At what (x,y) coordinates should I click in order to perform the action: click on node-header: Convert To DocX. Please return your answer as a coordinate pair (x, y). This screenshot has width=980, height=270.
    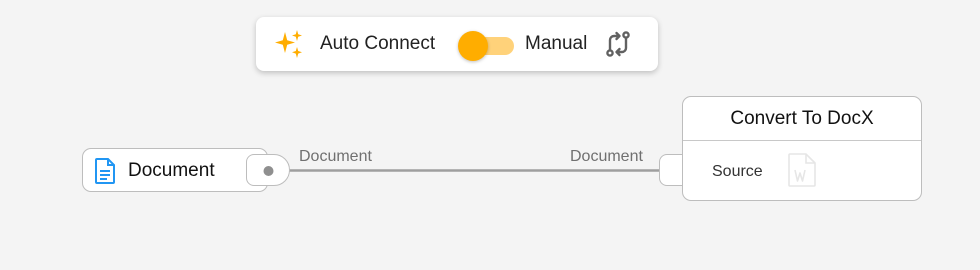
    Looking at the image, I should click on (802, 119).